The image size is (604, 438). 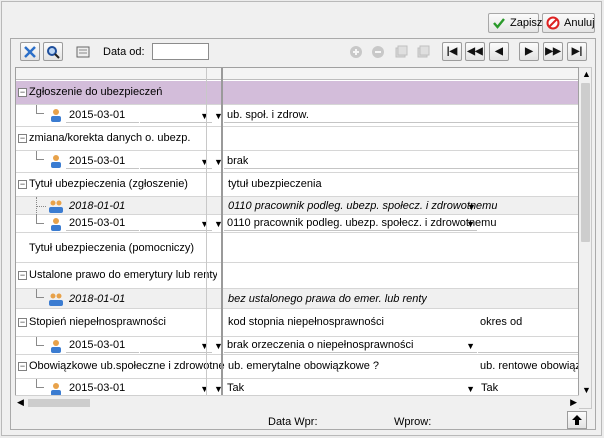 I want to click on column-header: ub. rentowe obowiązkowe, so click(x=529, y=366).